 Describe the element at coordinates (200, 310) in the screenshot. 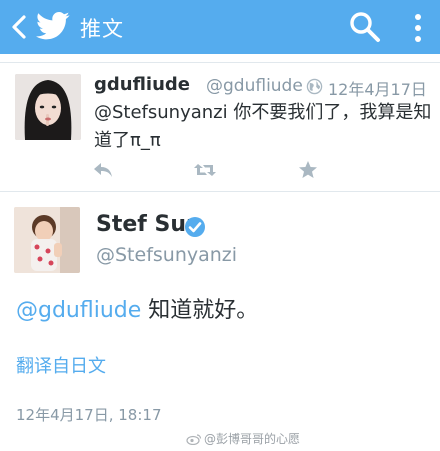

I see `tweet-body-text: 知道就好。` at that location.